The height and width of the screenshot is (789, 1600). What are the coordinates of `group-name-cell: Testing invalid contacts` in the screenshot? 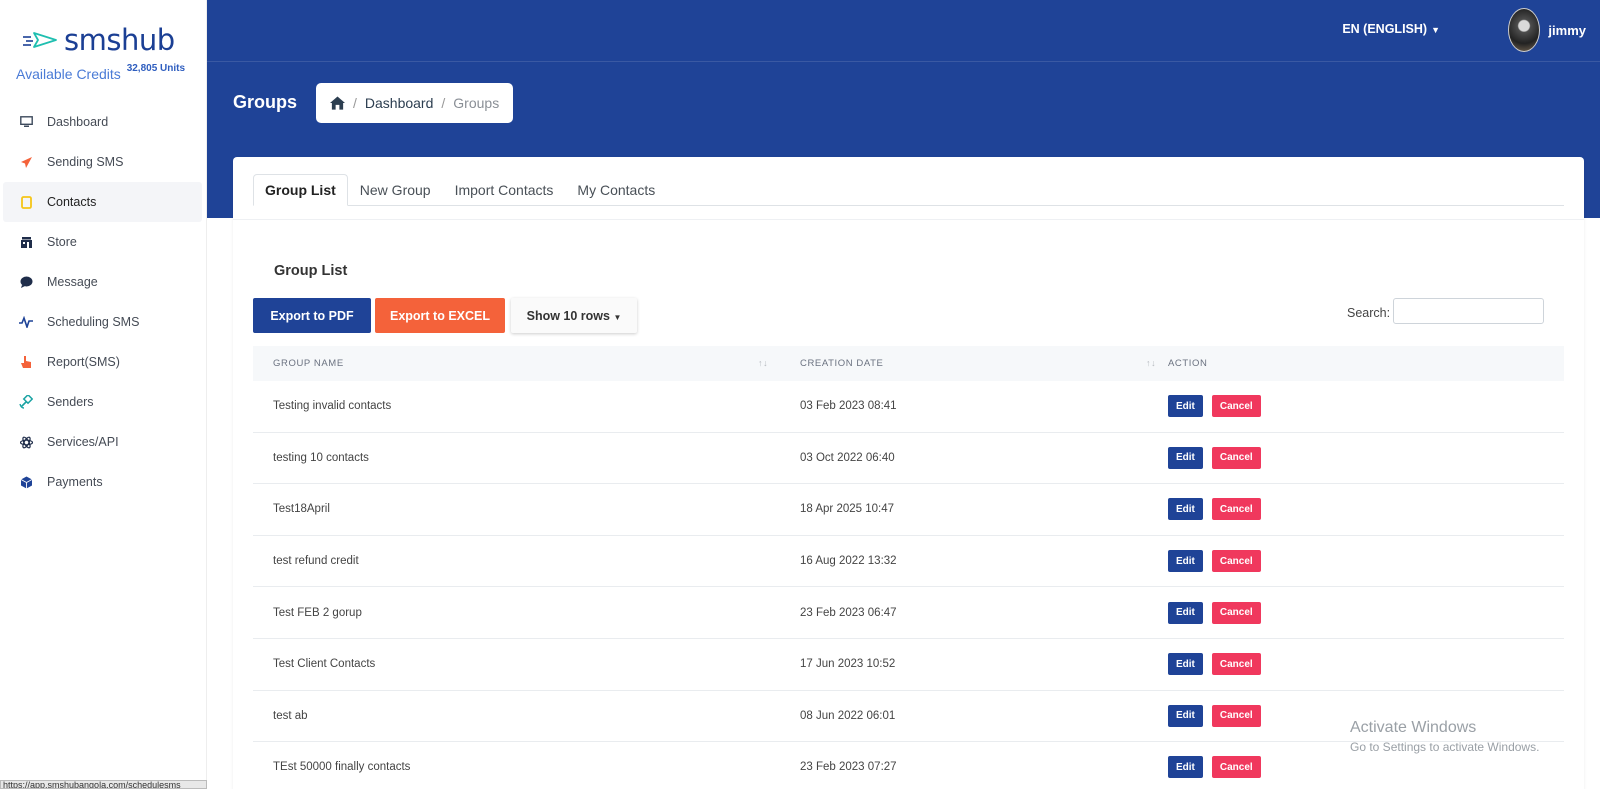 It's located at (332, 406).